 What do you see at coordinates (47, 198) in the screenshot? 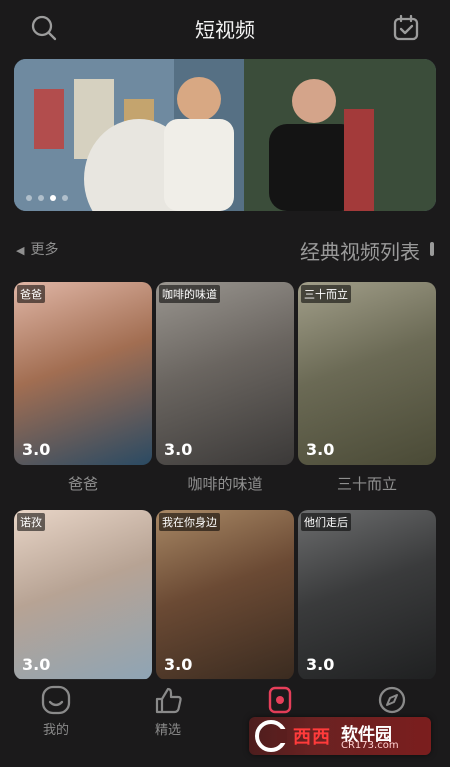
I see `banner-pagination` at bounding box center [47, 198].